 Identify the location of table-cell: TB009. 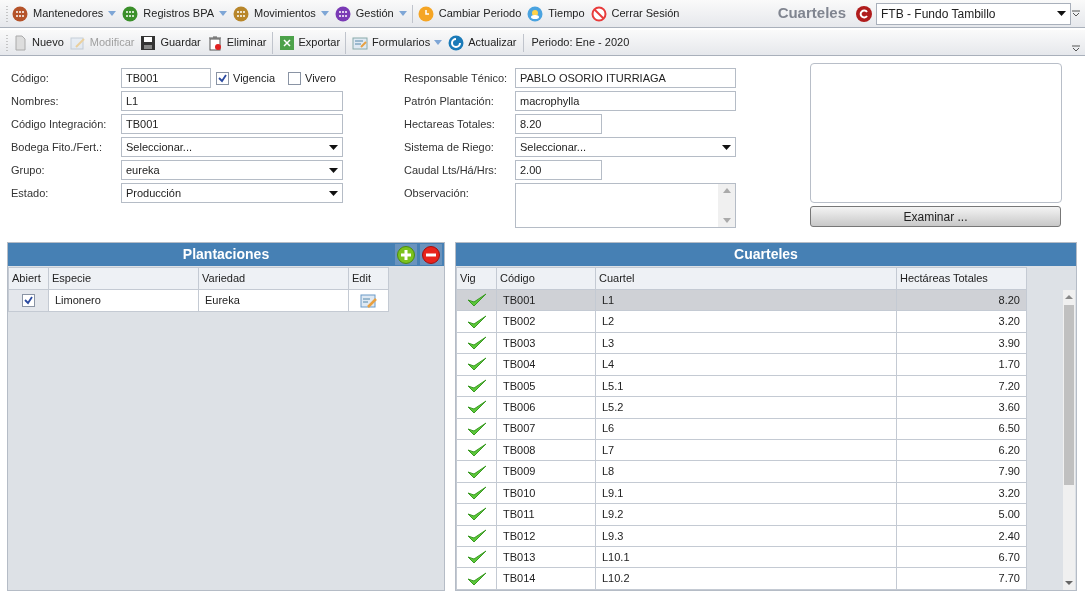
(546, 471).